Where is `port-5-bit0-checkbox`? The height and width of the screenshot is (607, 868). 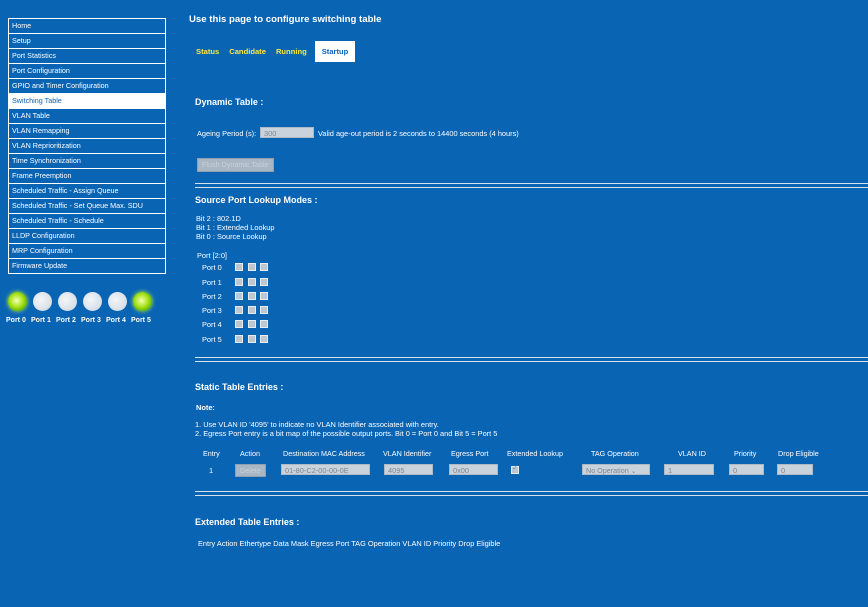 port-5-bit0-checkbox is located at coordinates (264, 339).